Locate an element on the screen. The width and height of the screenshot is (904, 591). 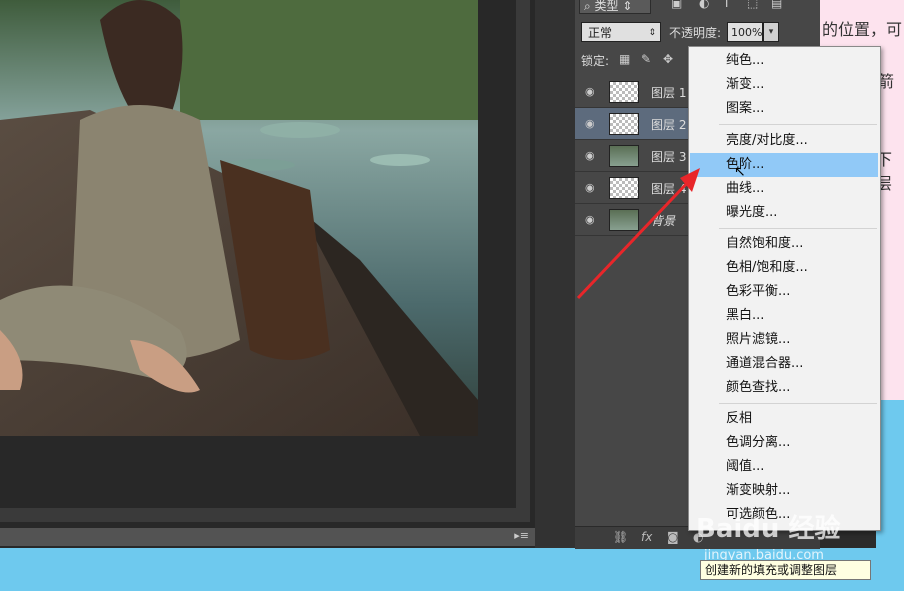
horizontal-scrollbar is located at coordinates (265, 515).